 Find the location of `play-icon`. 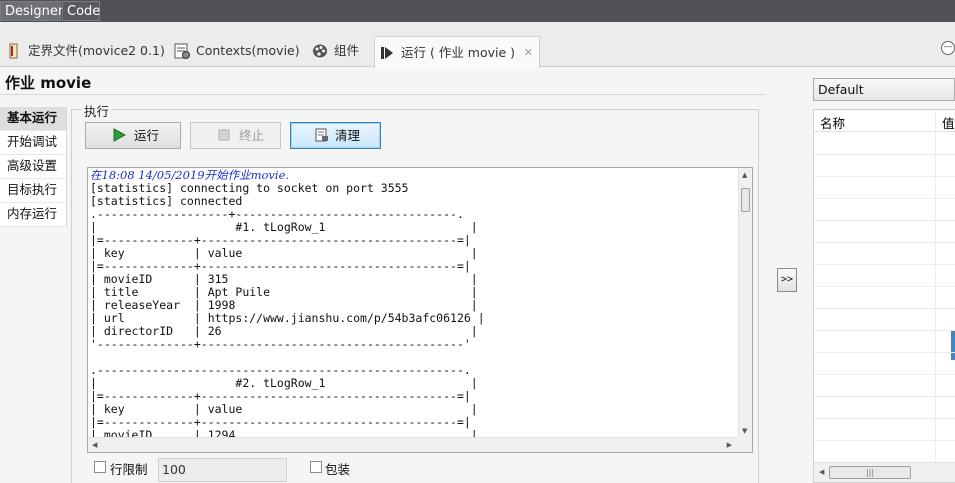

play-icon is located at coordinates (119, 135).